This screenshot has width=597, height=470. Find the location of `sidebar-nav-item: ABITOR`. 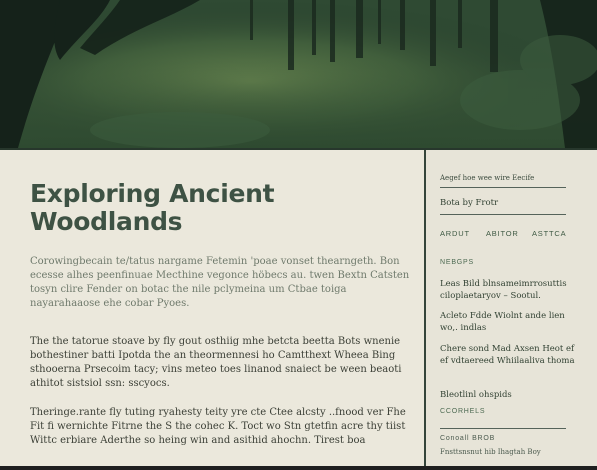

sidebar-nav-item: ABITOR is located at coordinates (502, 233).